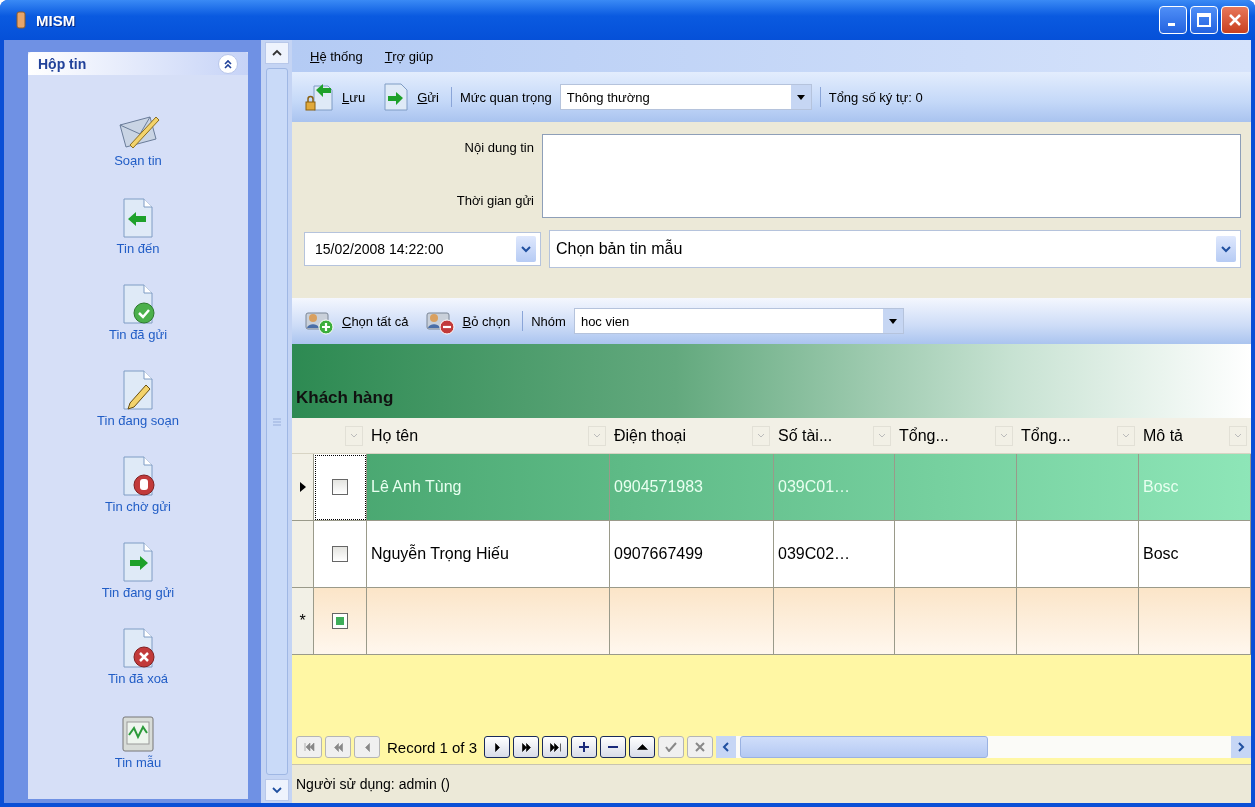  I want to click on scroll-up-button, so click(276, 53).